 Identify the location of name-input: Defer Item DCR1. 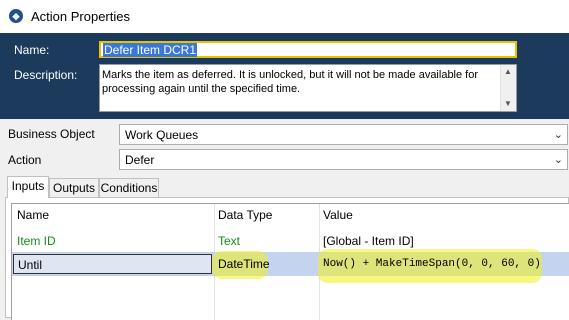
(308, 49).